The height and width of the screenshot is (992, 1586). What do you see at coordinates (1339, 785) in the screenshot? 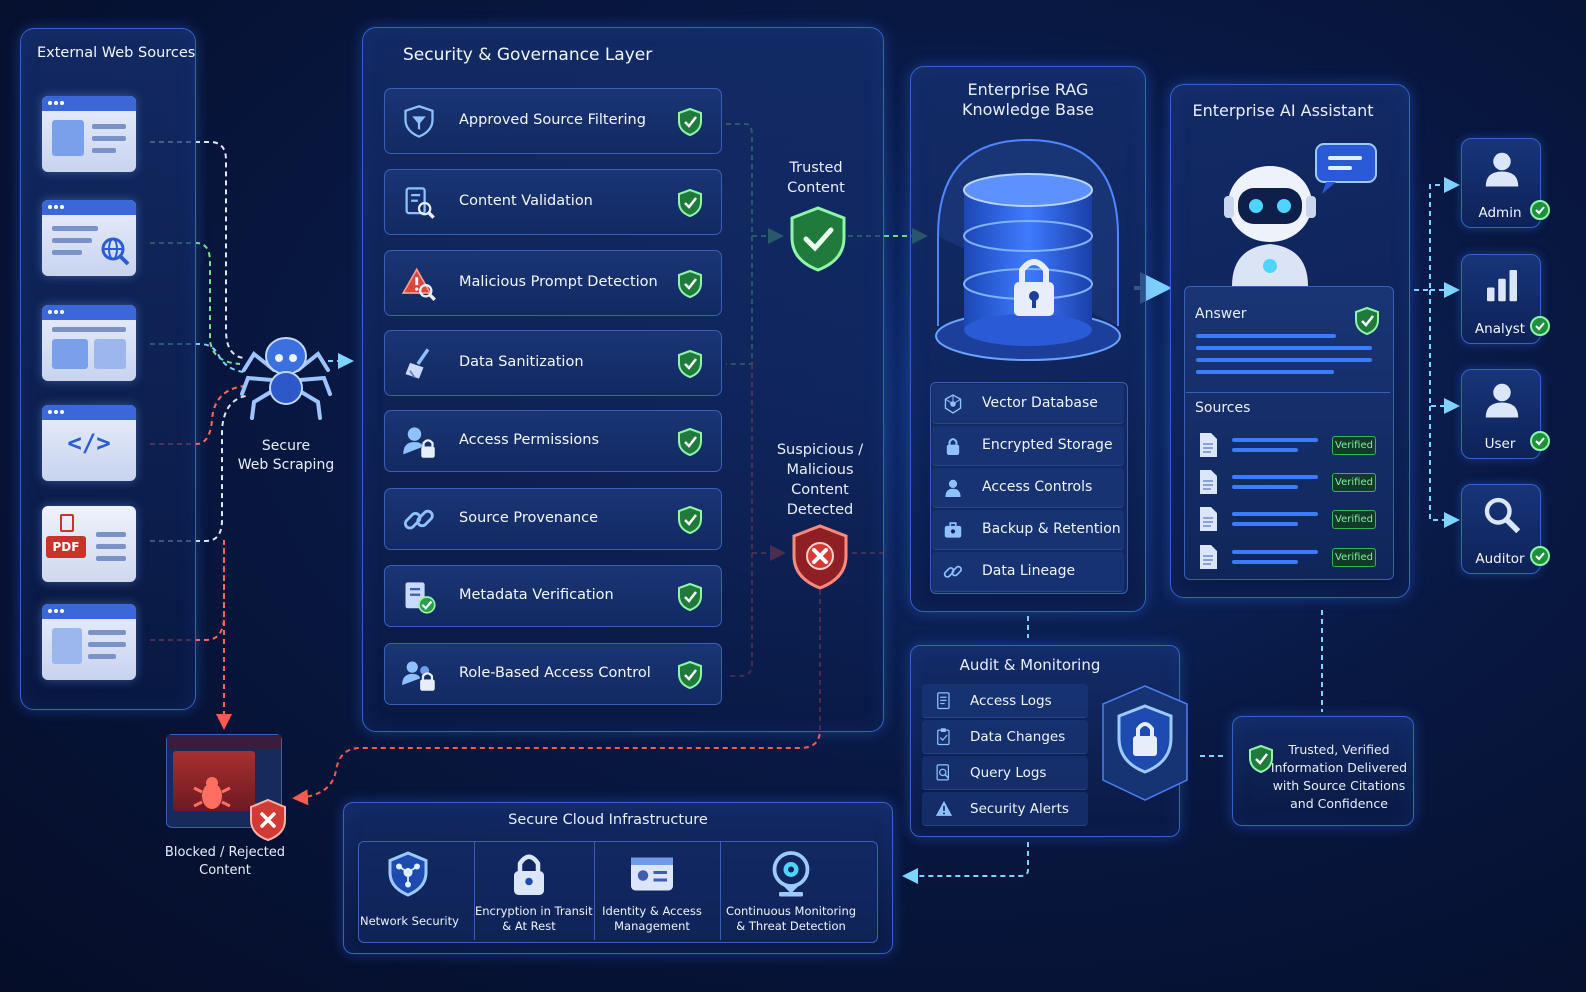
I see `delivered-line3: with Source Citations` at bounding box center [1339, 785].